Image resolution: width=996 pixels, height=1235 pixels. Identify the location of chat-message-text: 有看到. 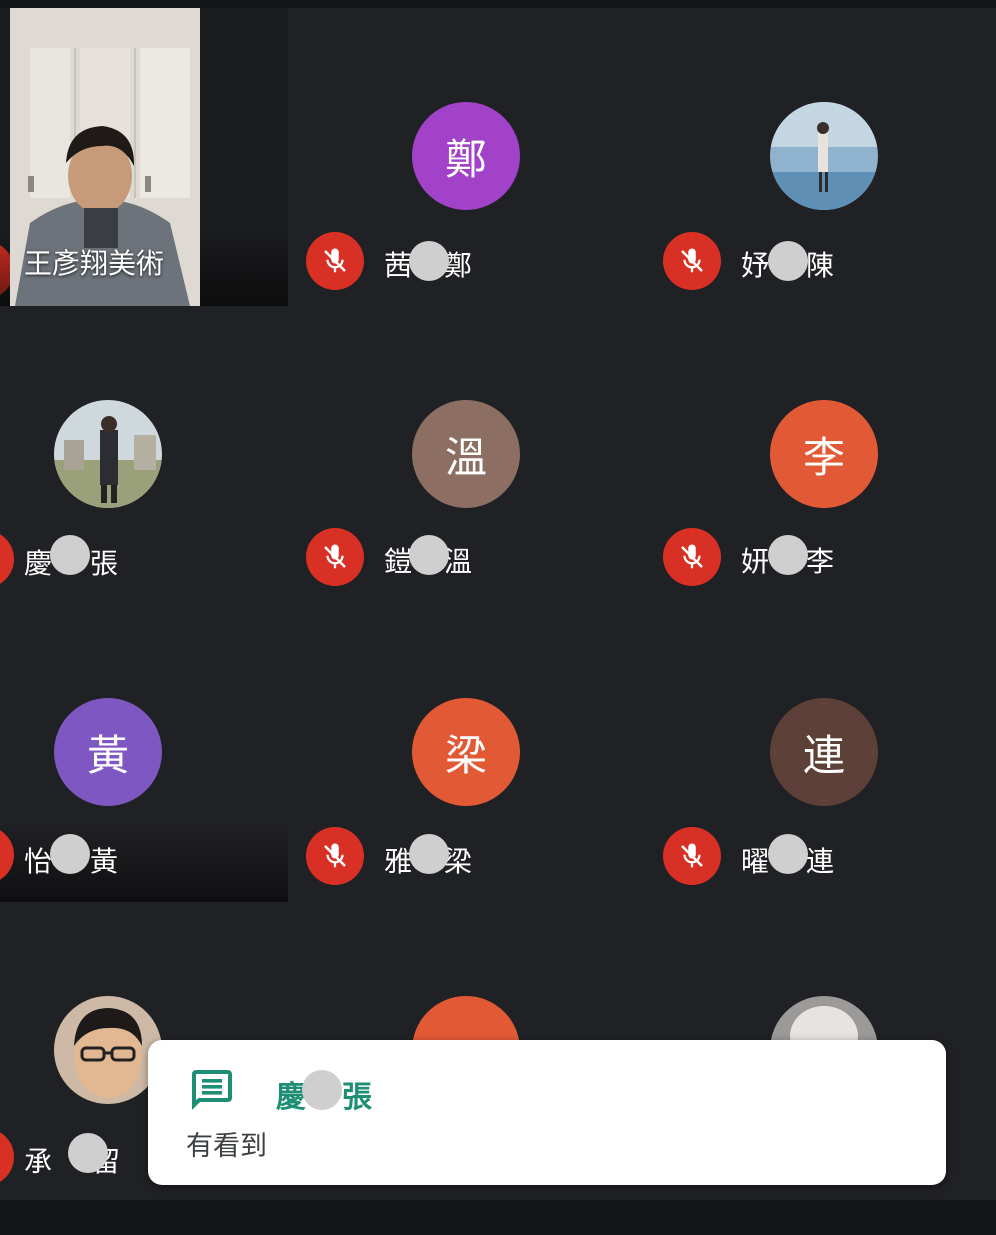
(226, 1146).